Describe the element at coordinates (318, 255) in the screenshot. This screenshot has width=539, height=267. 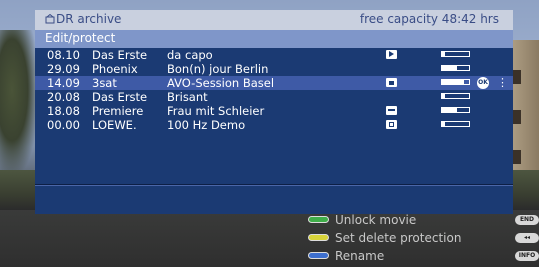
I see `blue-key-icon` at that location.